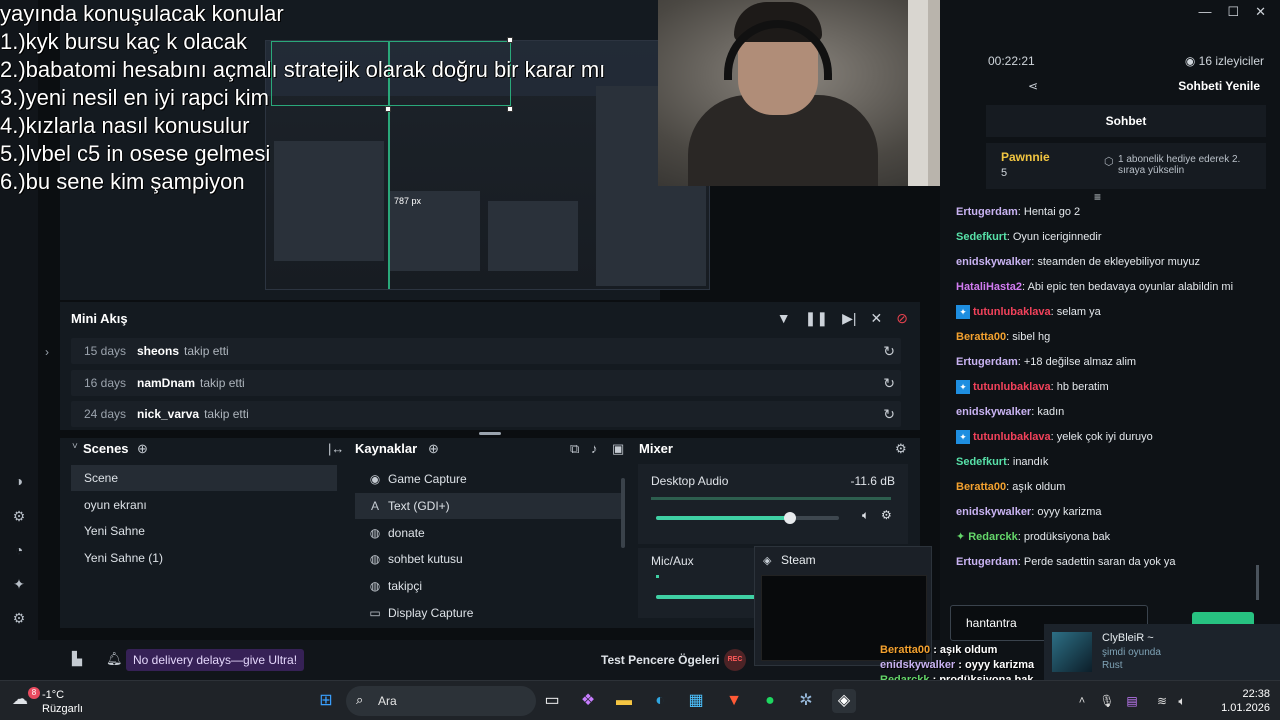 The height and width of the screenshot is (720, 1280). I want to click on test-widgets-label: Test Pencere Ögeleri, so click(660, 660).